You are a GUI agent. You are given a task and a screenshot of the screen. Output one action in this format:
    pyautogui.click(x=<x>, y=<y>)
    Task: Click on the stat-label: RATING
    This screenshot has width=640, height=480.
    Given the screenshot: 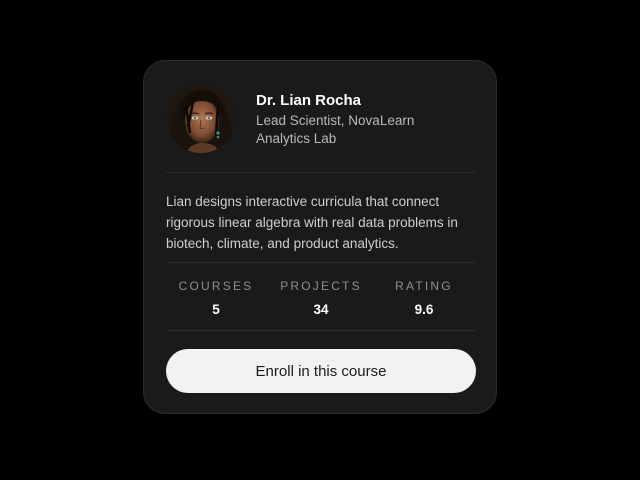 What is the action you would take?
    pyautogui.click(x=424, y=286)
    